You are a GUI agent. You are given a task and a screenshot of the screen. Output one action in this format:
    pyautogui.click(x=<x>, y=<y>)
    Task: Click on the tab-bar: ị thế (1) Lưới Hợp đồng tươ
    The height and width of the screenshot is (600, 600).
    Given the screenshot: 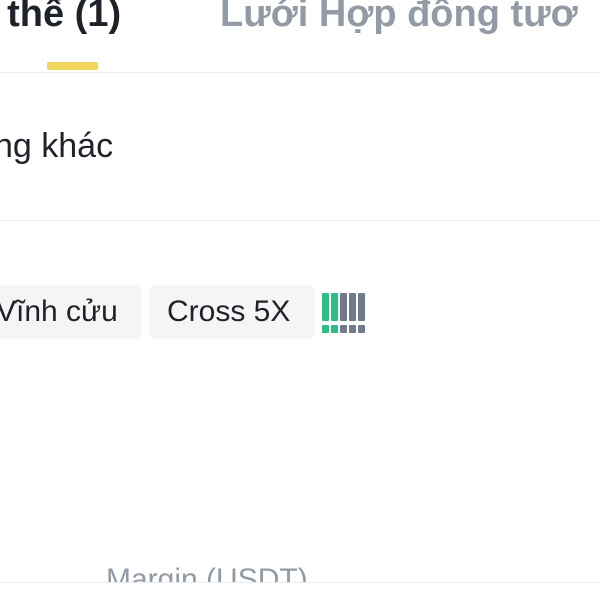 What is the action you would take?
    pyautogui.click(x=300, y=36)
    